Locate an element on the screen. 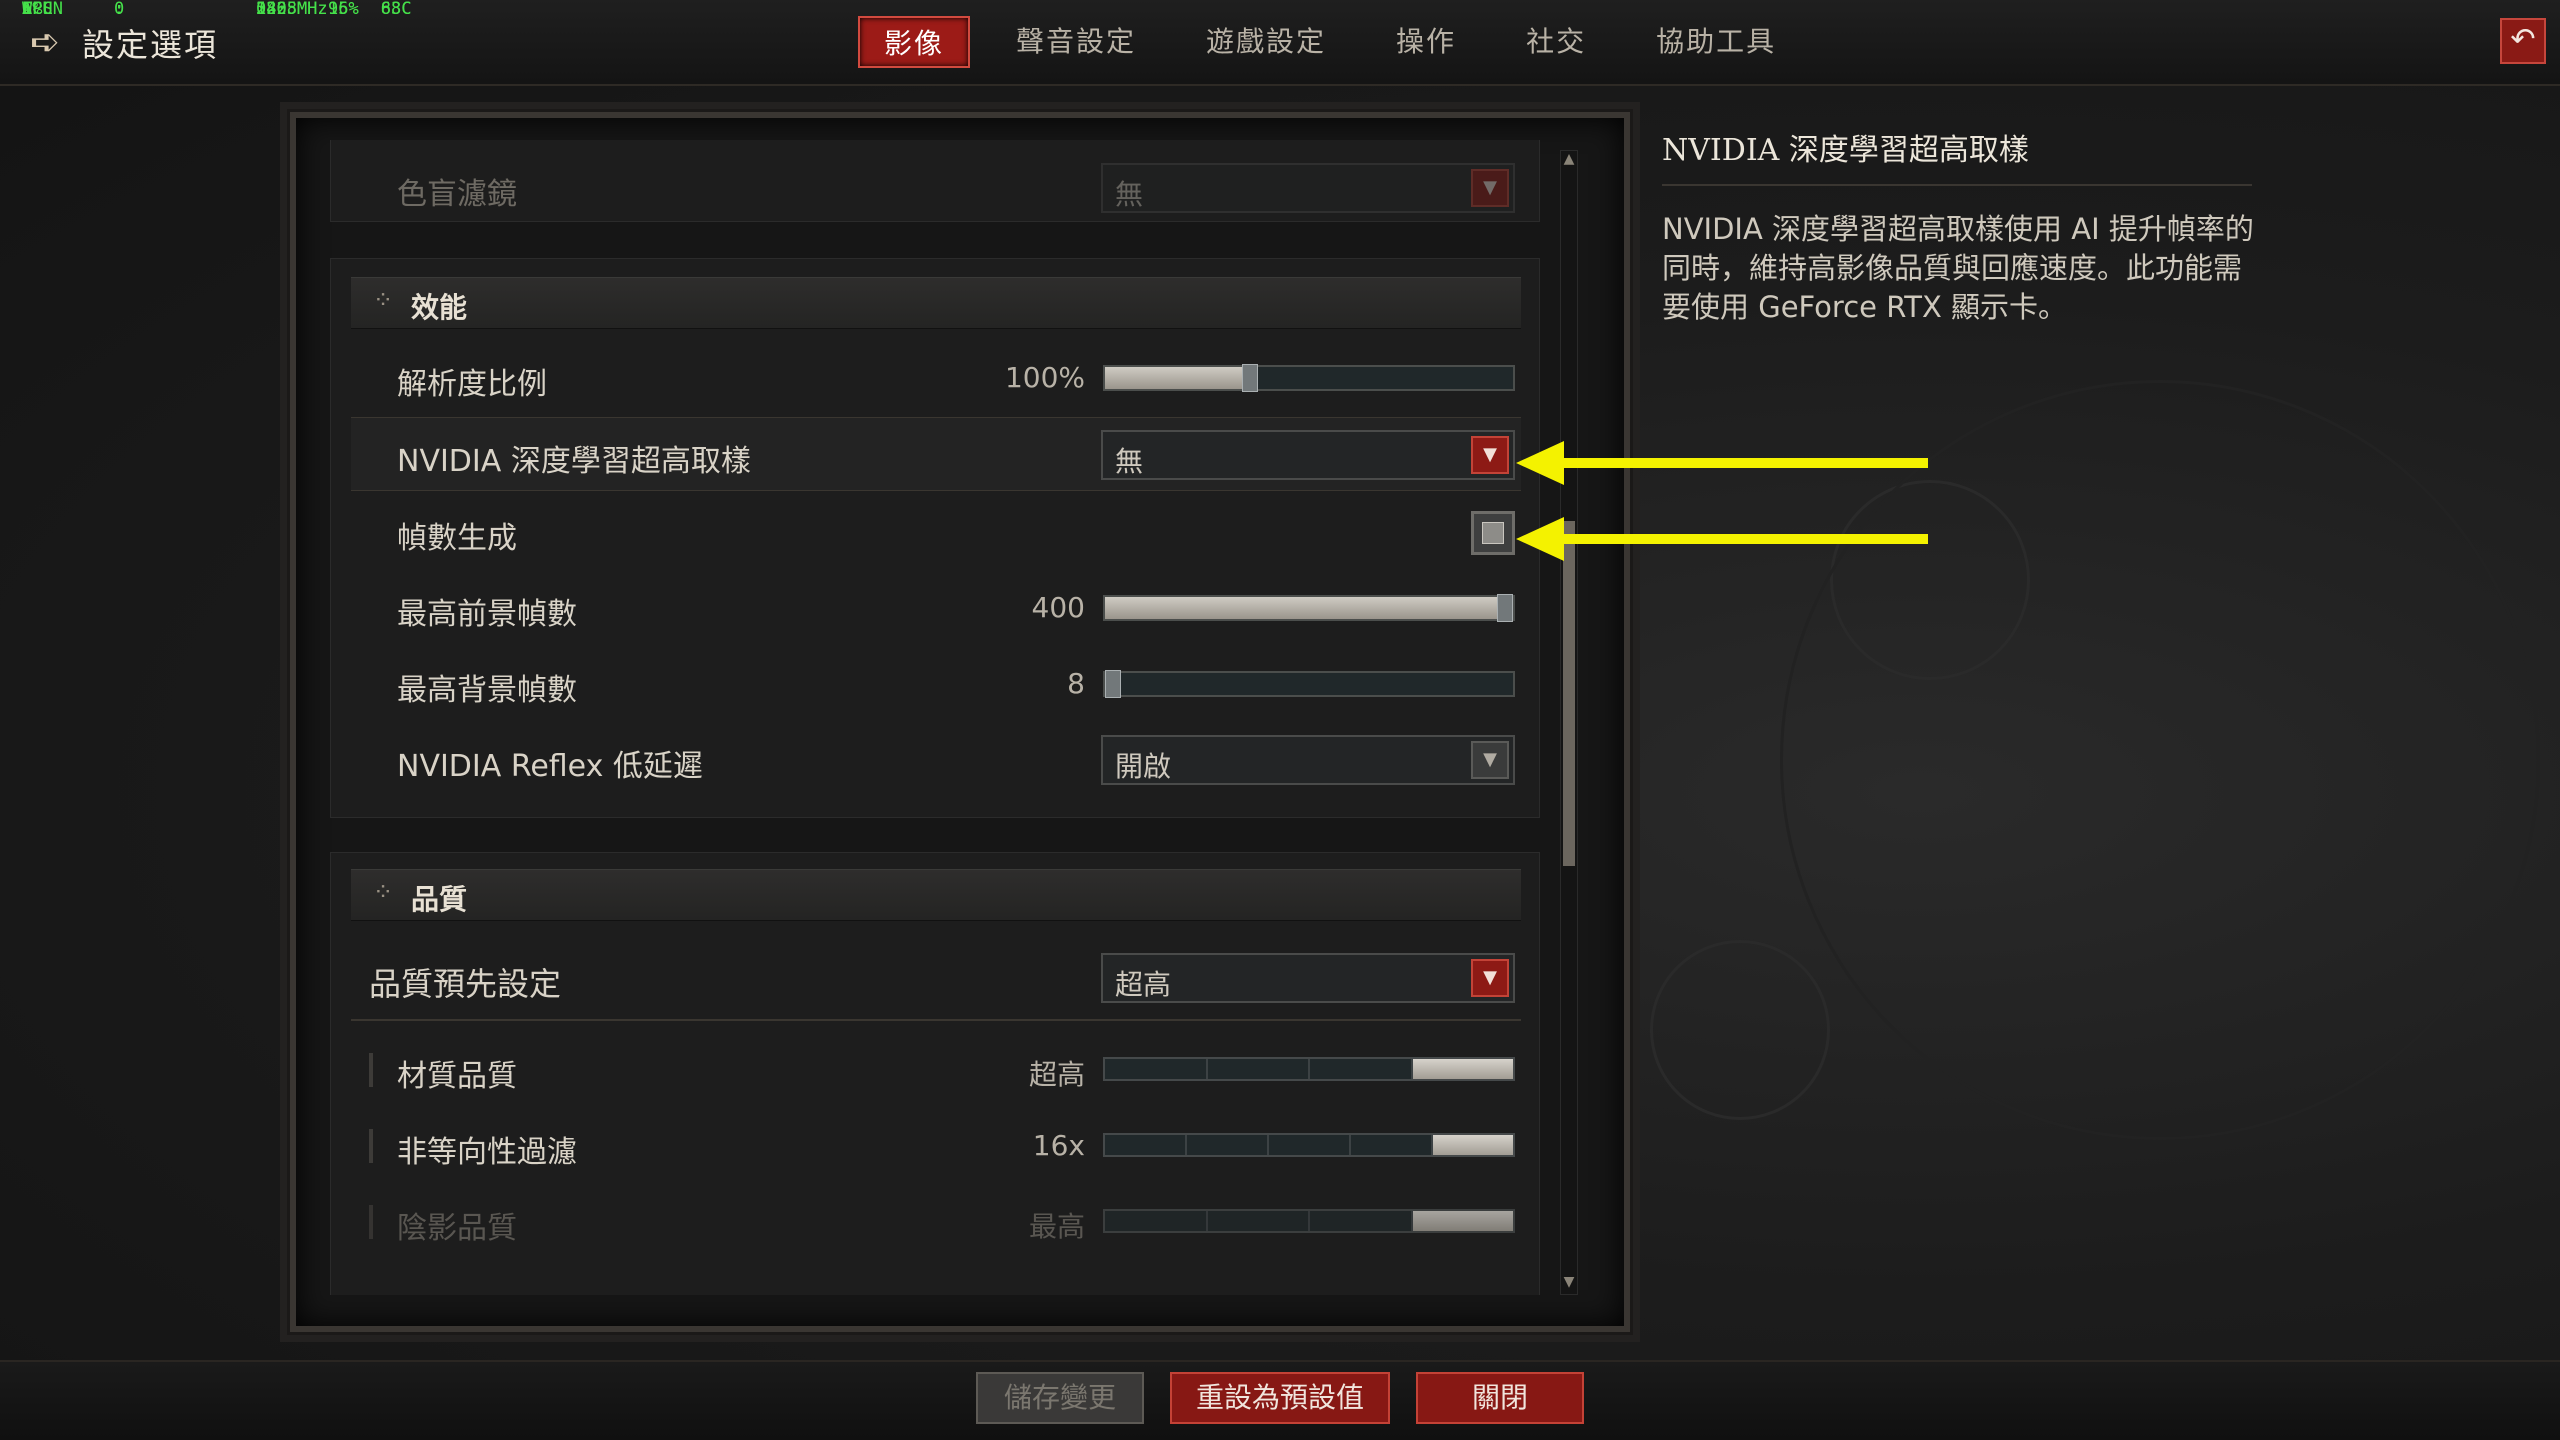 This screenshot has height=1440, width=2560. quality-preset-row: 品質預先設定 超高 ▼ is located at coordinates (936, 981).